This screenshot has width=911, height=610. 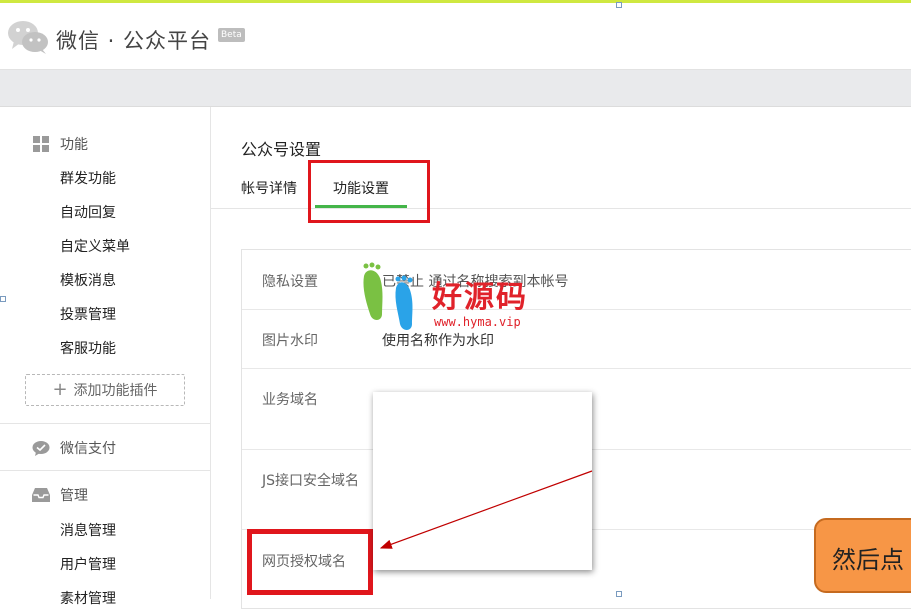 What do you see at coordinates (41, 144) in the screenshot?
I see `grid-icon` at bounding box center [41, 144].